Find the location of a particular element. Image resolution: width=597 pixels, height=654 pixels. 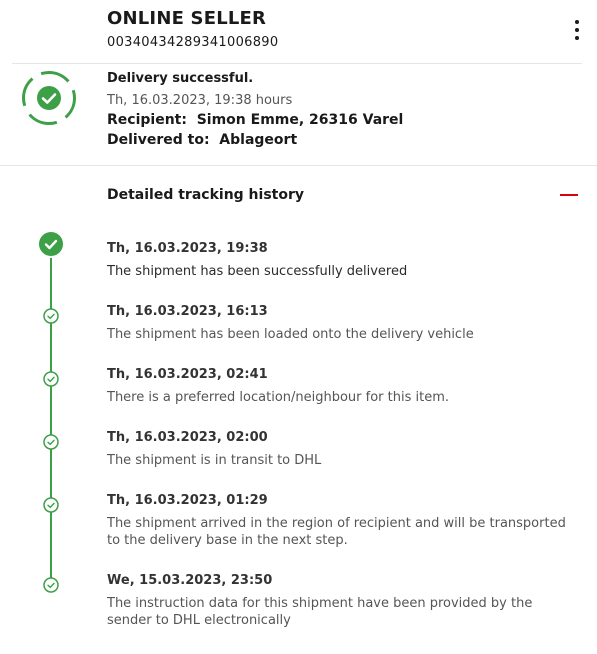

collapse-history-button is located at coordinates (569, 196).